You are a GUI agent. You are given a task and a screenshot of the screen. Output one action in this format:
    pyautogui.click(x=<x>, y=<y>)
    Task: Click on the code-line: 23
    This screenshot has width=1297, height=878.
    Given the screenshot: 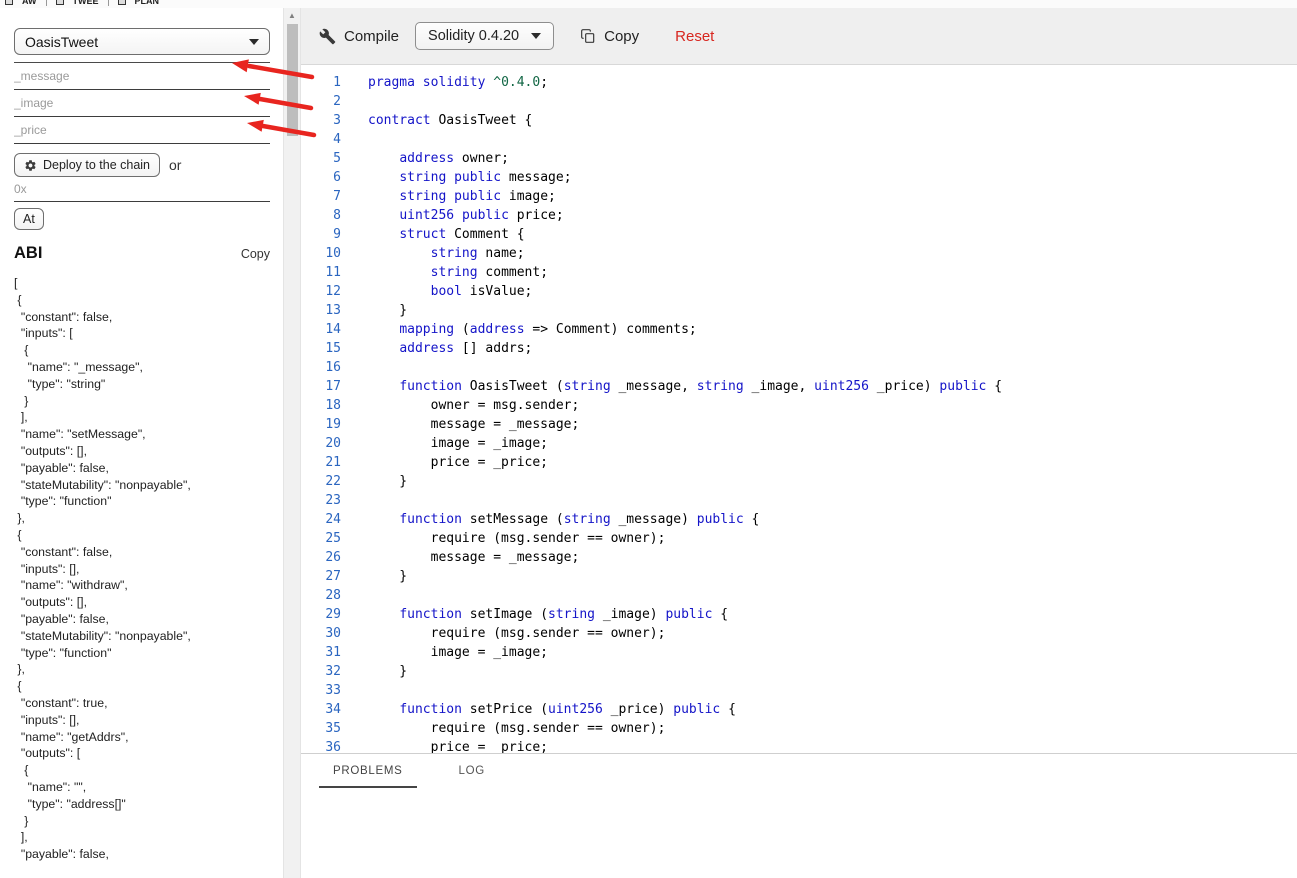 What is the action you would take?
    pyautogui.click(x=799, y=500)
    